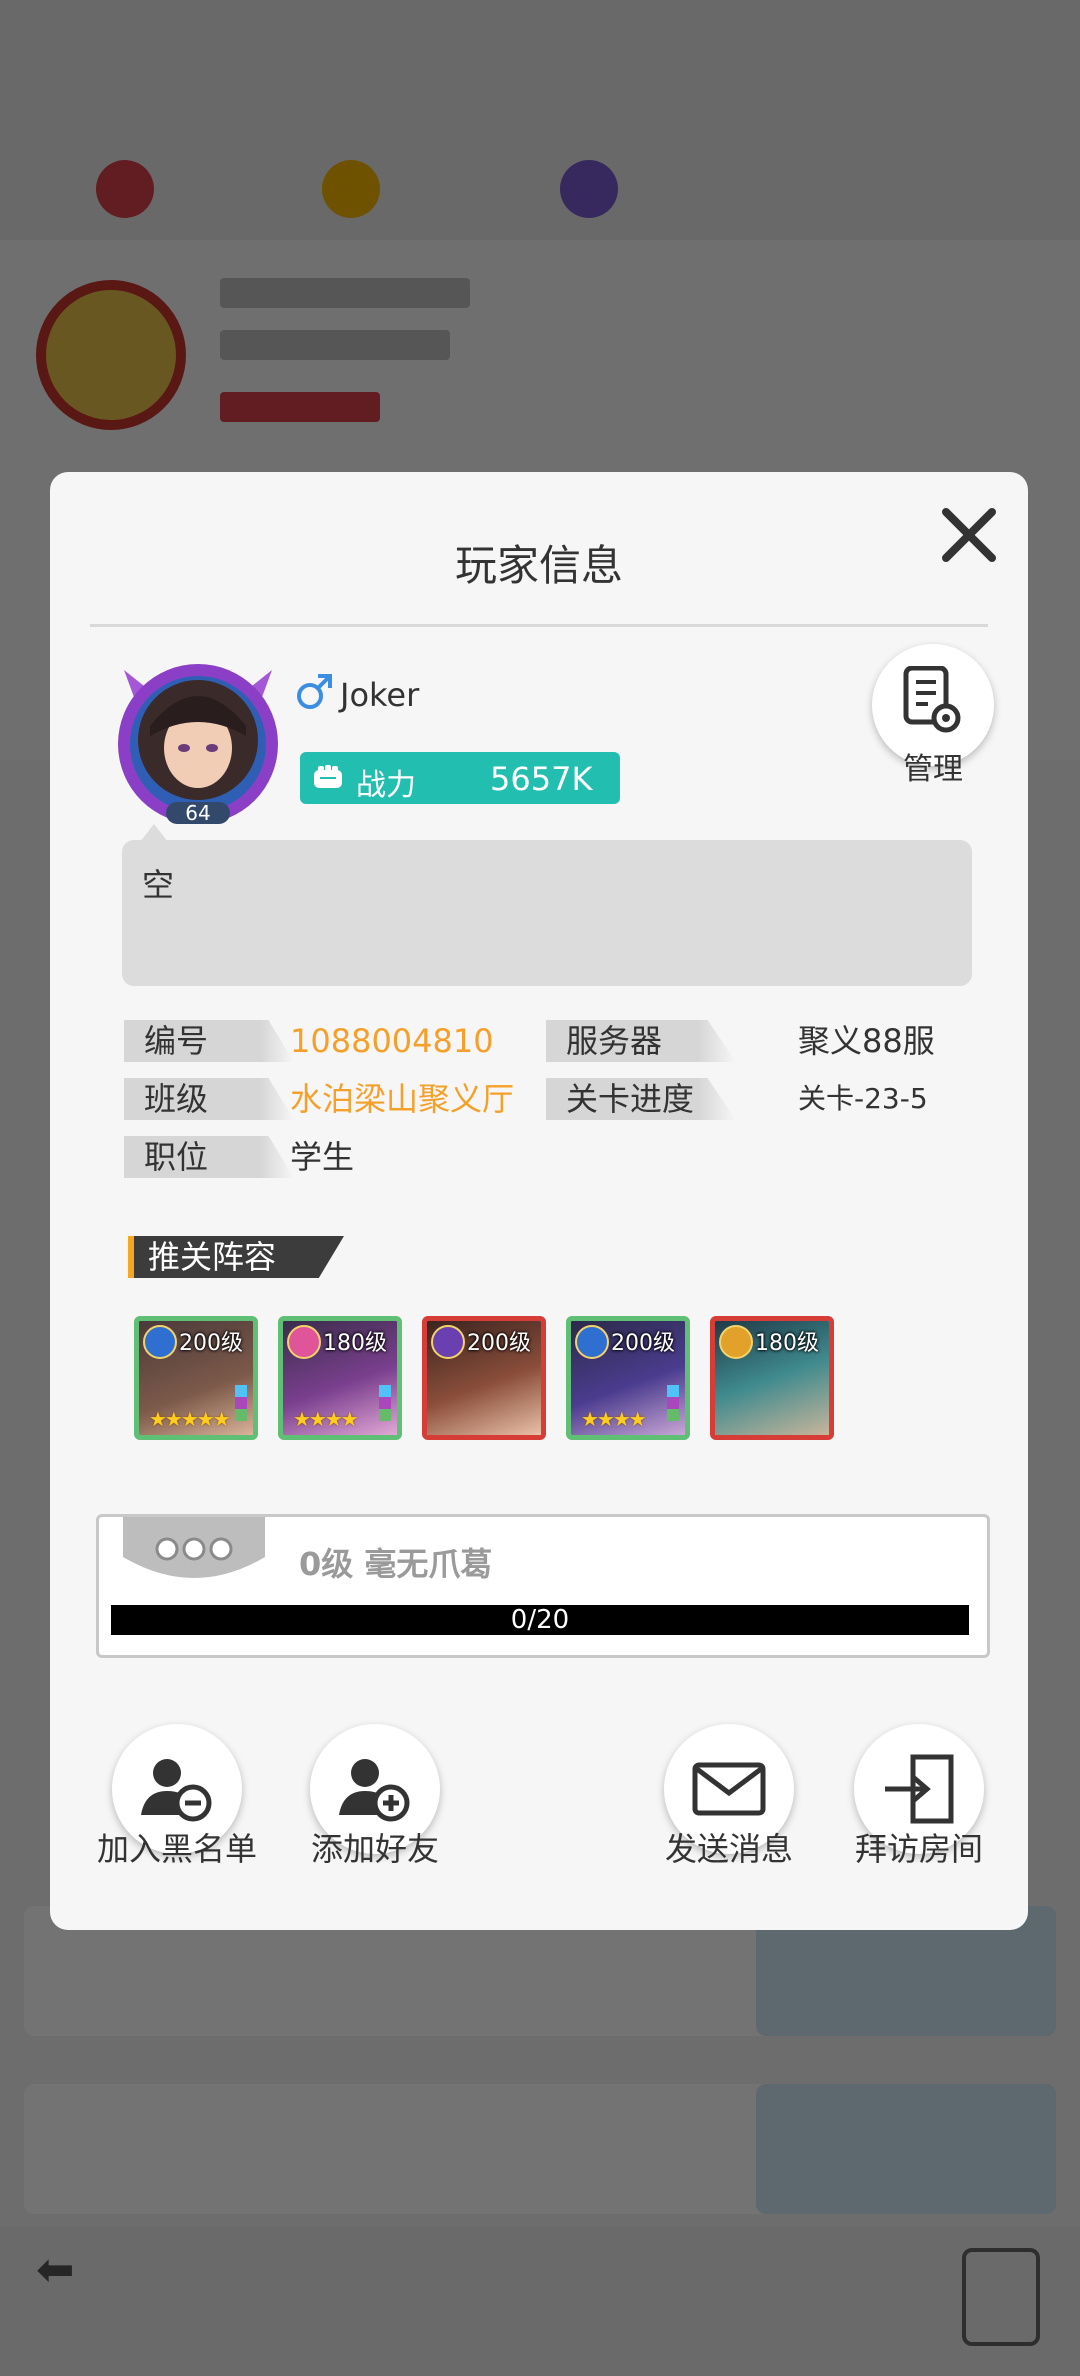 Image resolution: width=1080 pixels, height=2376 pixels. Describe the element at coordinates (547, 913) in the screenshot. I see `signature-bubble: 空` at that location.